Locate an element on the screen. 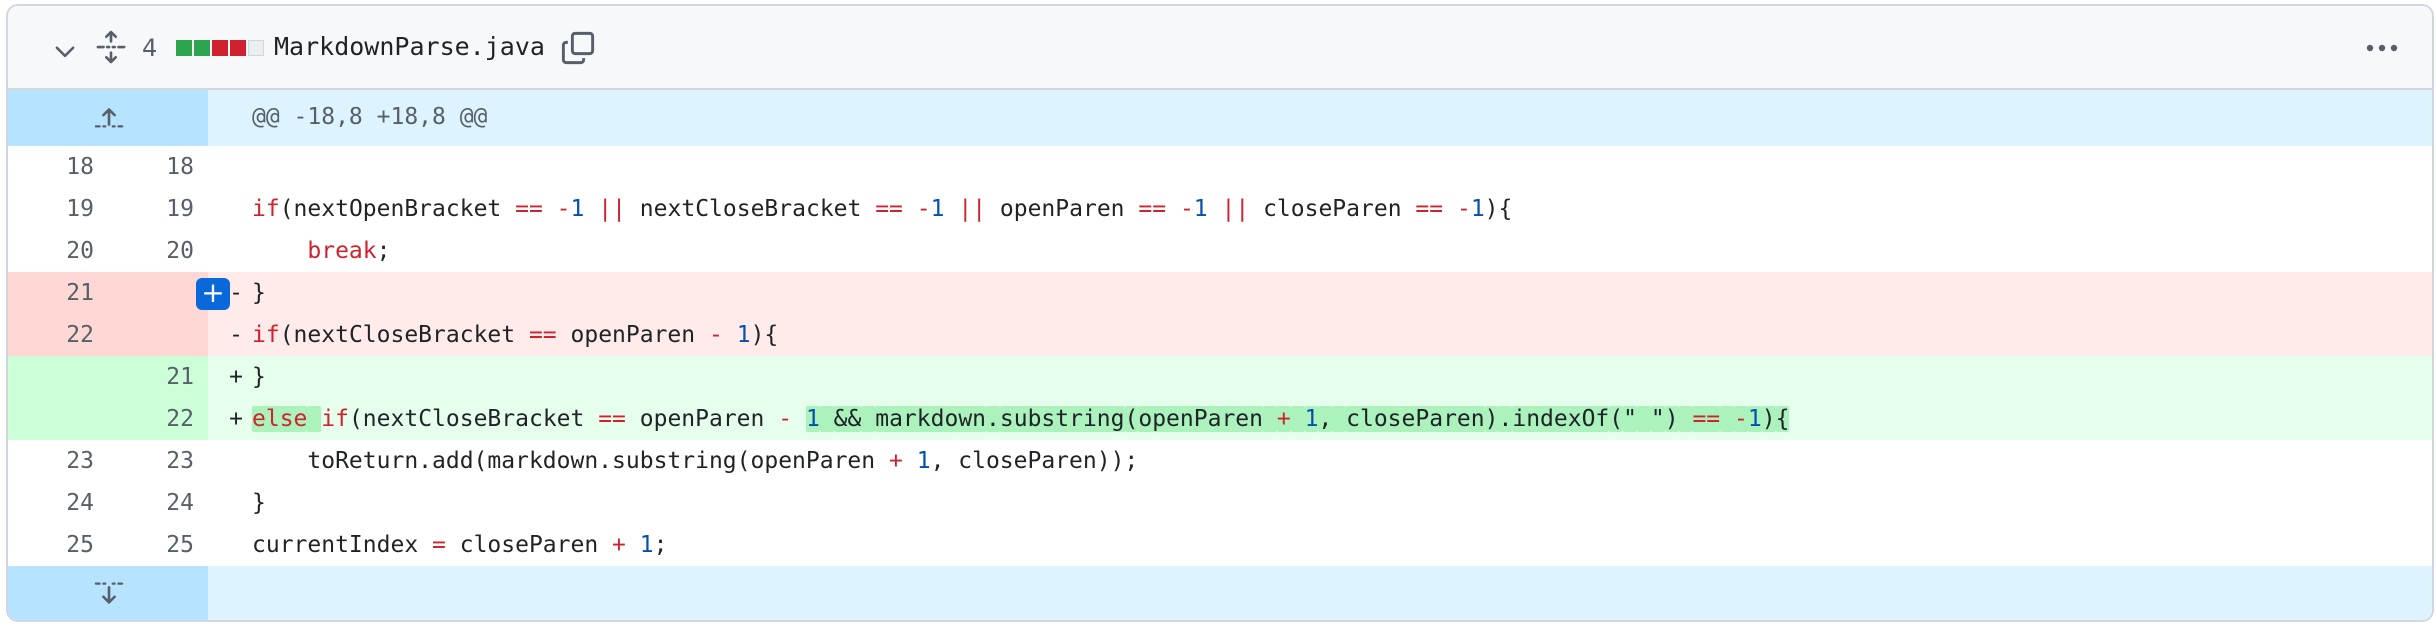  kebab-horizontal-icon is located at coordinates (2382, 48).